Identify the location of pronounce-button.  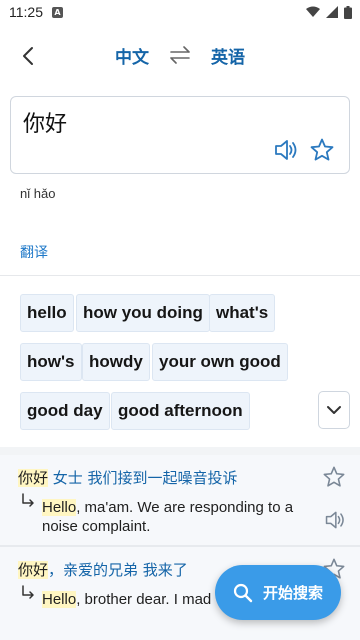
(286, 150).